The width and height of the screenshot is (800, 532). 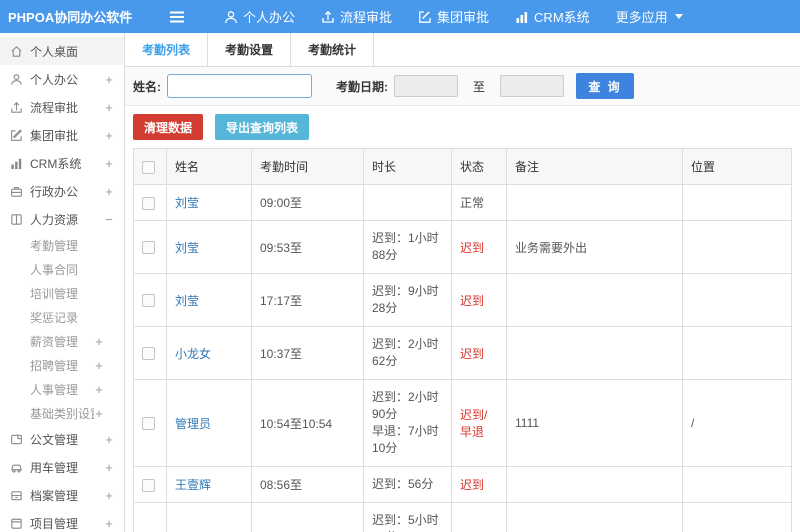 I want to click on clean-data-button: 清理数据, so click(x=168, y=127).